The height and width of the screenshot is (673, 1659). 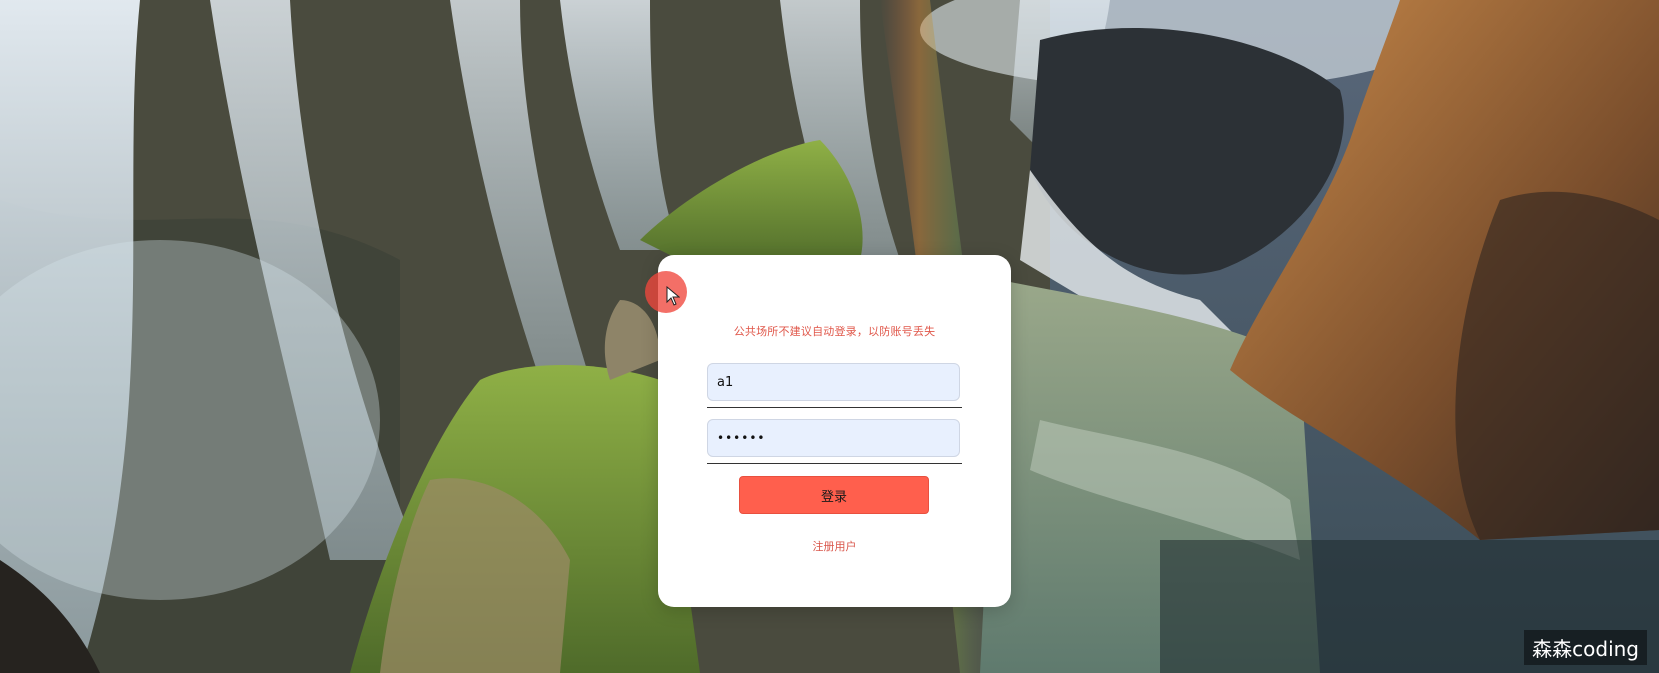 I want to click on watermark: 森森coding, so click(x=1585, y=647).